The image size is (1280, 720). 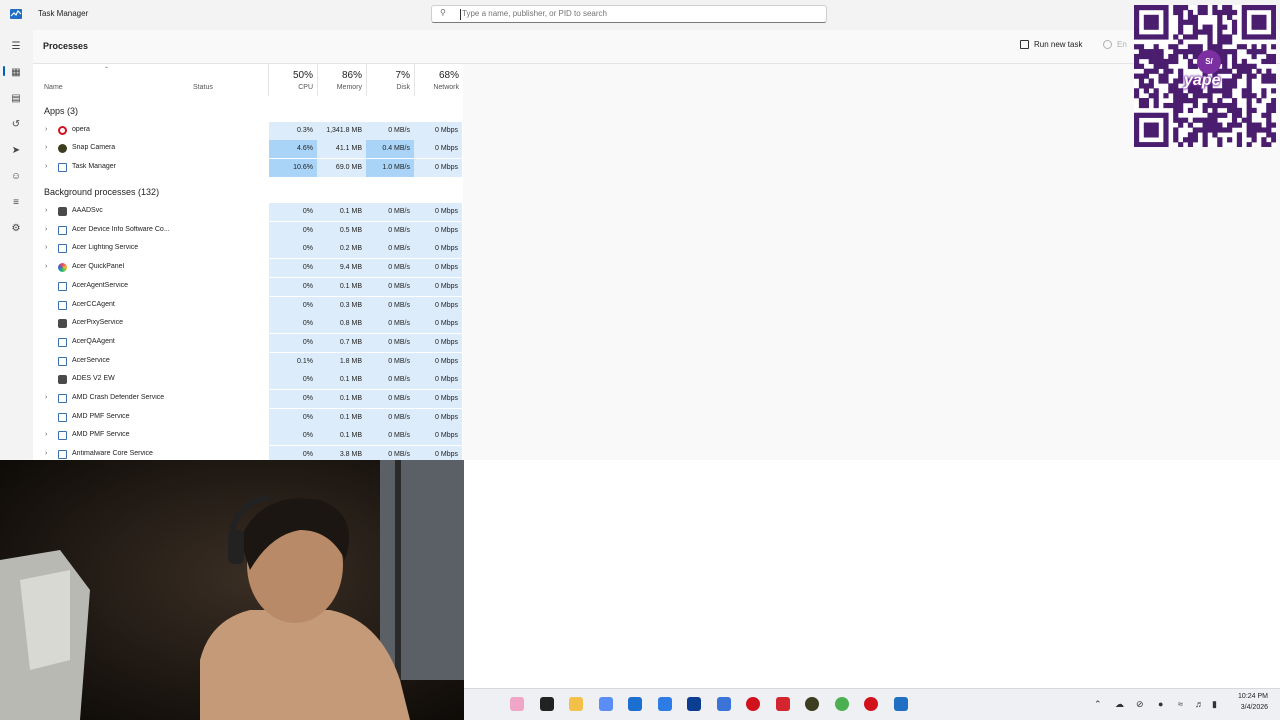 What do you see at coordinates (248, 268) in the screenshot?
I see `table-row: › Acer QuickPanel 0% 9.4 MB 0 MB/s 0 Mbps` at bounding box center [248, 268].